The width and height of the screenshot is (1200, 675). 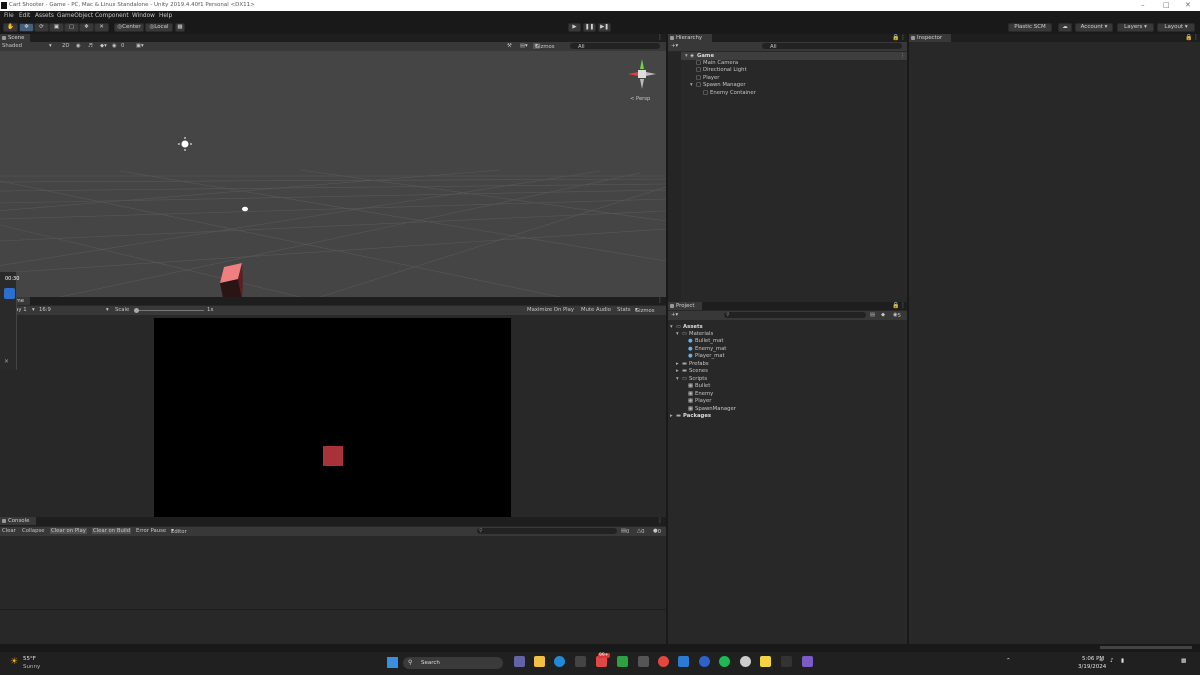 What do you see at coordinates (589, 27) in the screenshot?
I see `pause-button: ❚❚` at bounding box center [589, 27].